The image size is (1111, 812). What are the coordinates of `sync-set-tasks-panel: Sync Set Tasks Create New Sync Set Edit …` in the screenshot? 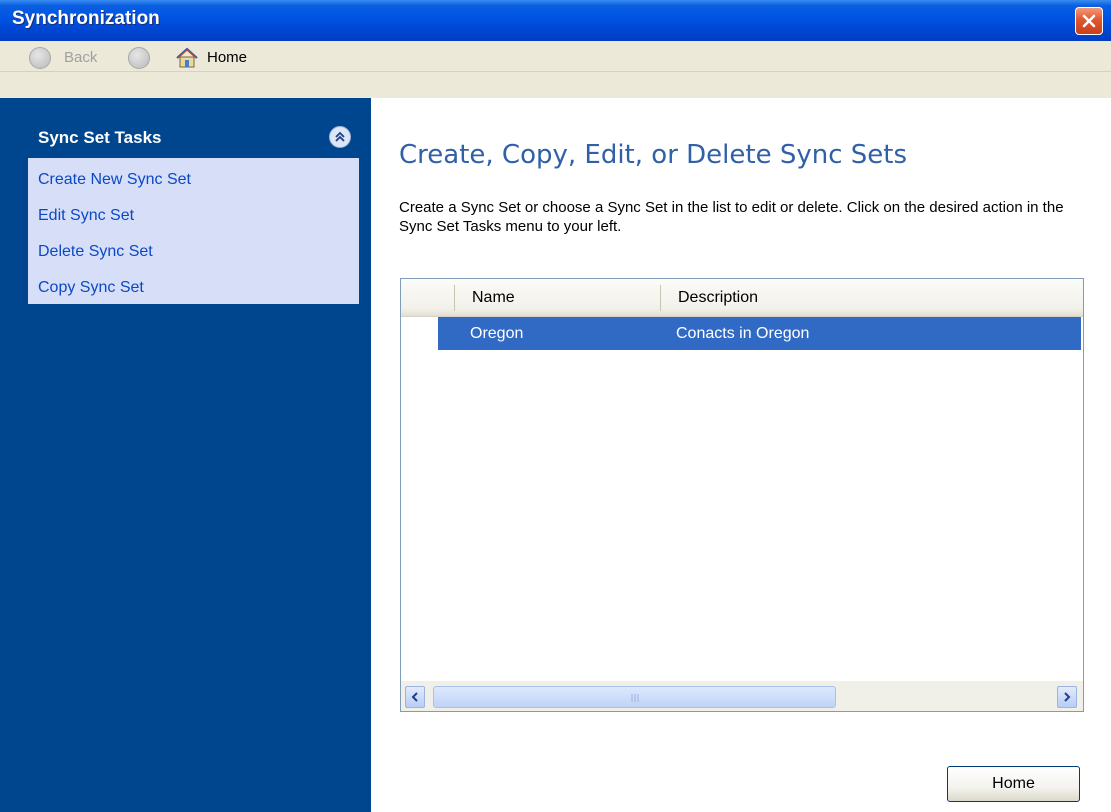 It's located at (193, 211).